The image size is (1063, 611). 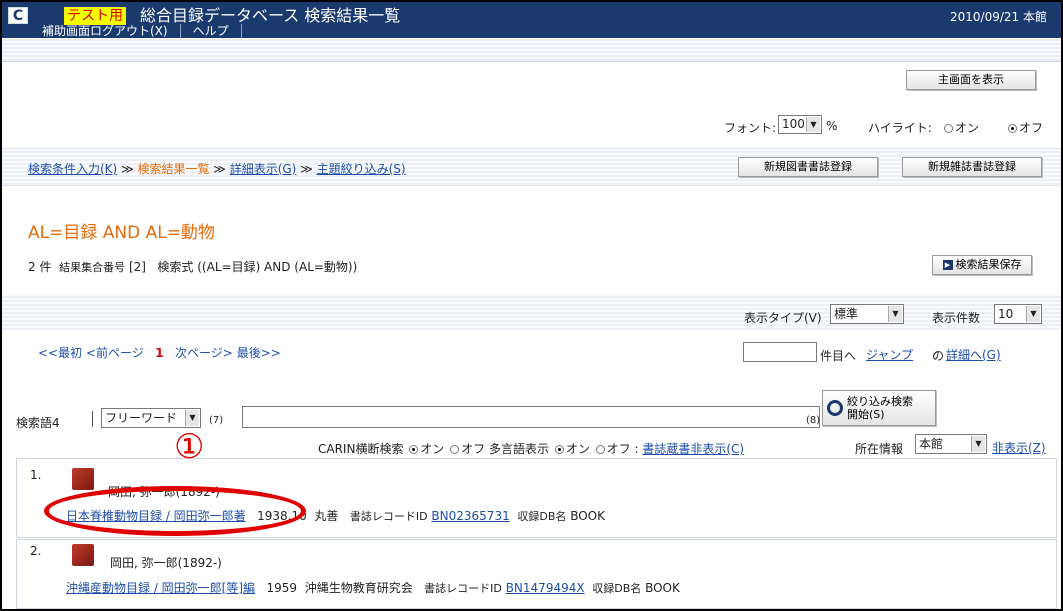 I want to click on save-results-button: ▶ 検索結果保存, so click(x=982, y=265).